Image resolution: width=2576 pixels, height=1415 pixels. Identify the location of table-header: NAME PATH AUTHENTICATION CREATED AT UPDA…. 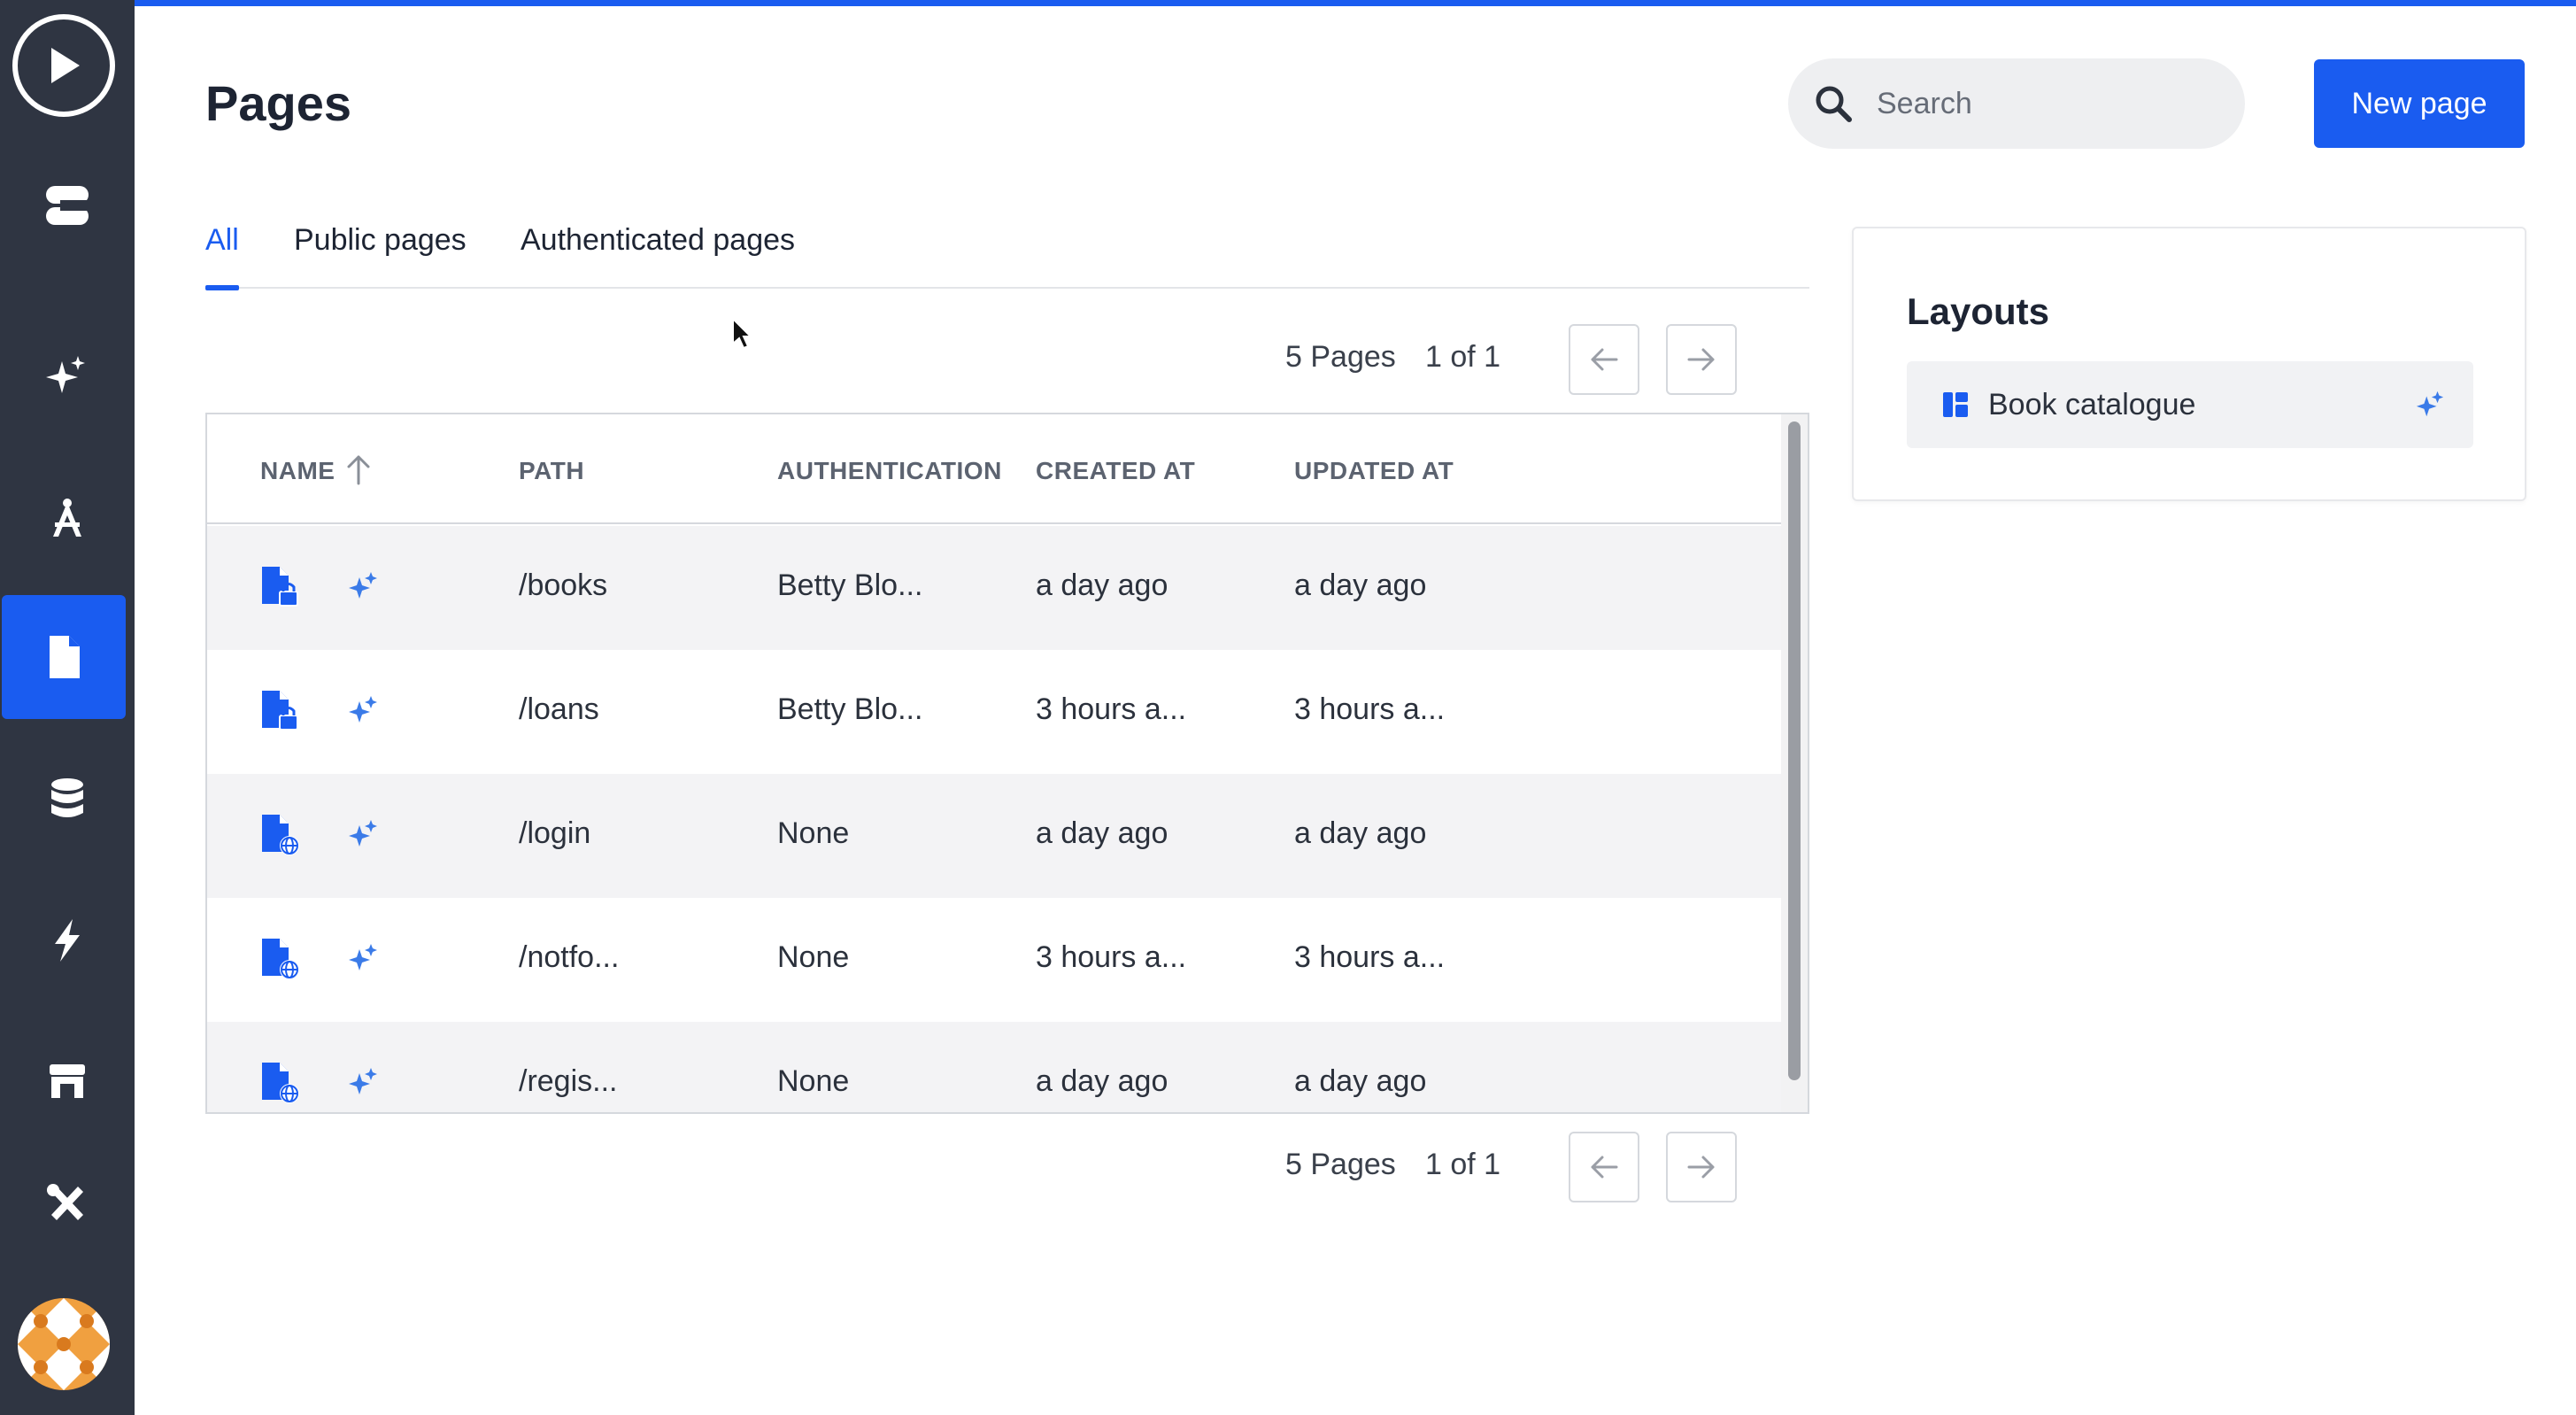
(994, 469).